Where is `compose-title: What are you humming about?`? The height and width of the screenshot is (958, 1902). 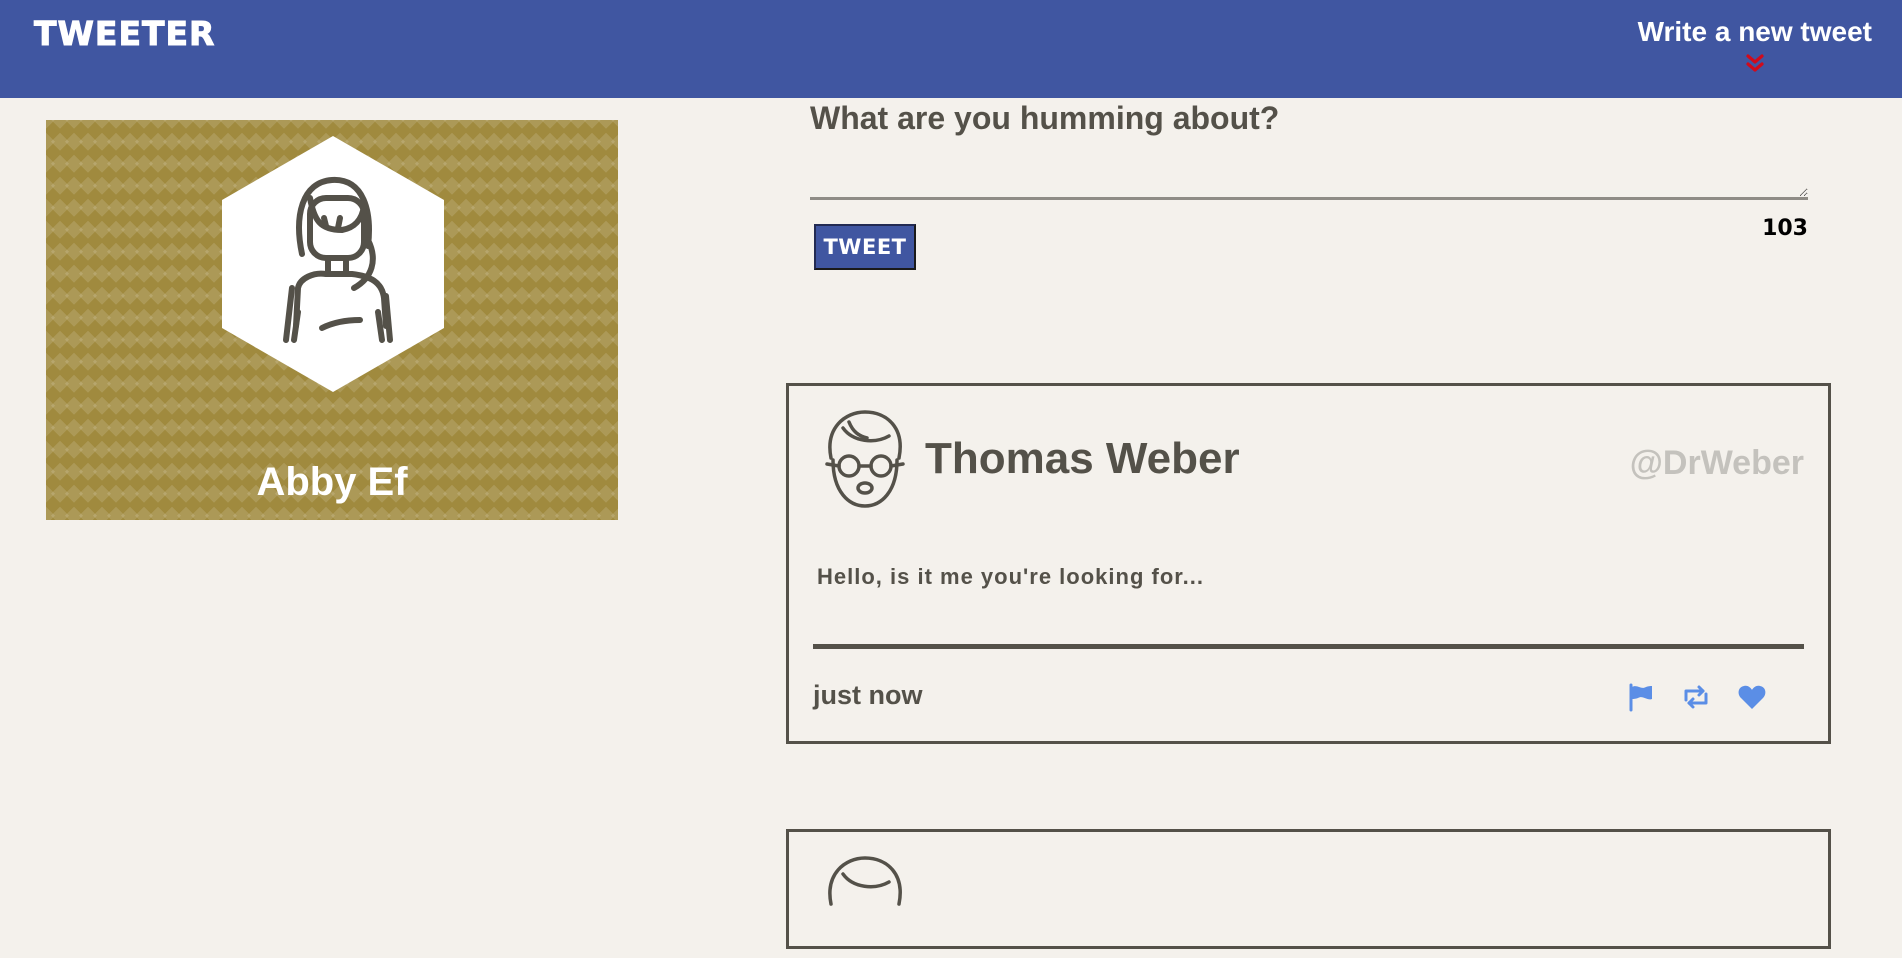
compose-title: What are you humming about? is located at coordinates (1045, 118).